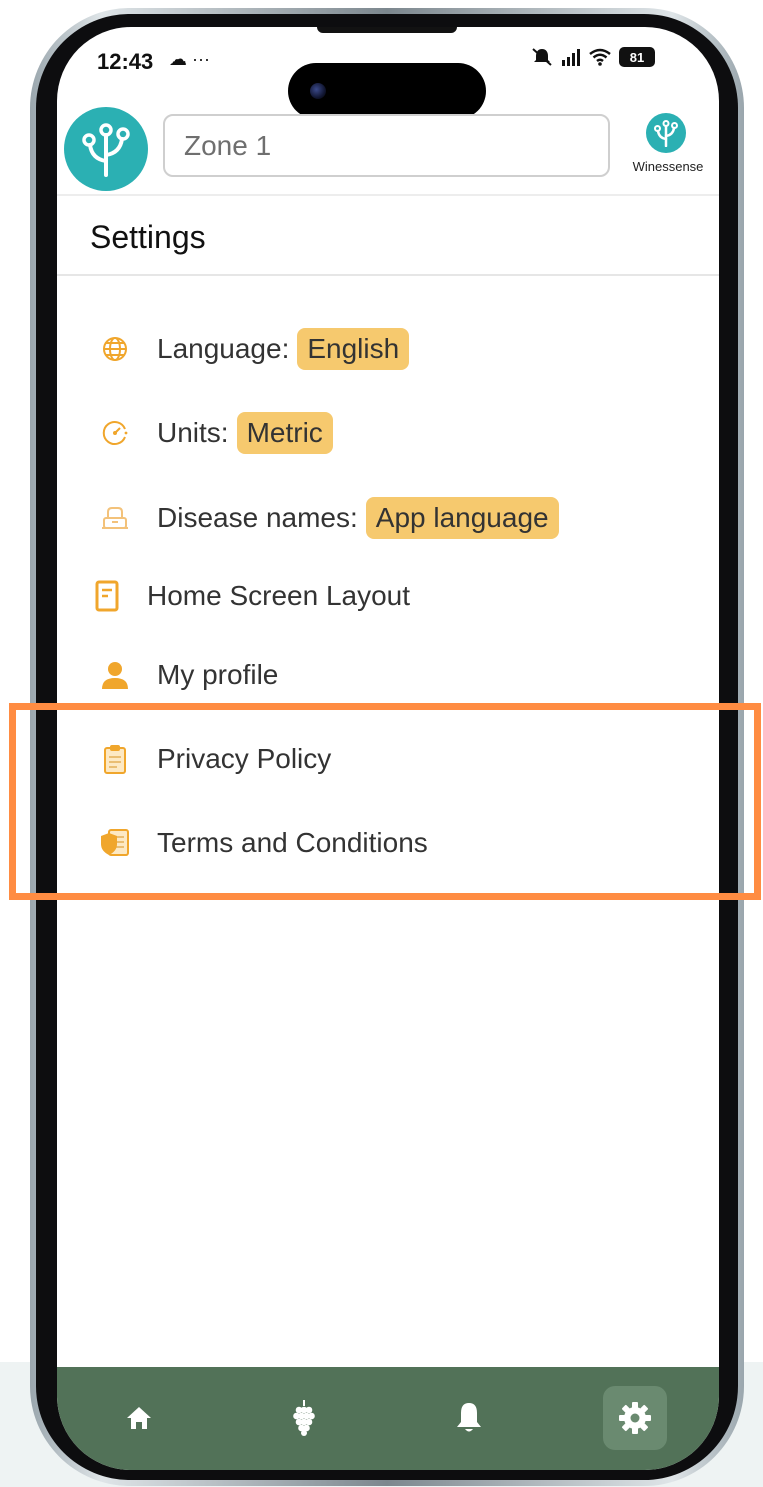 The image size is (763, 1487). Describe the element at coordinates (353, 349) in the screenshot. I see `language-value-chip: English` at that location.